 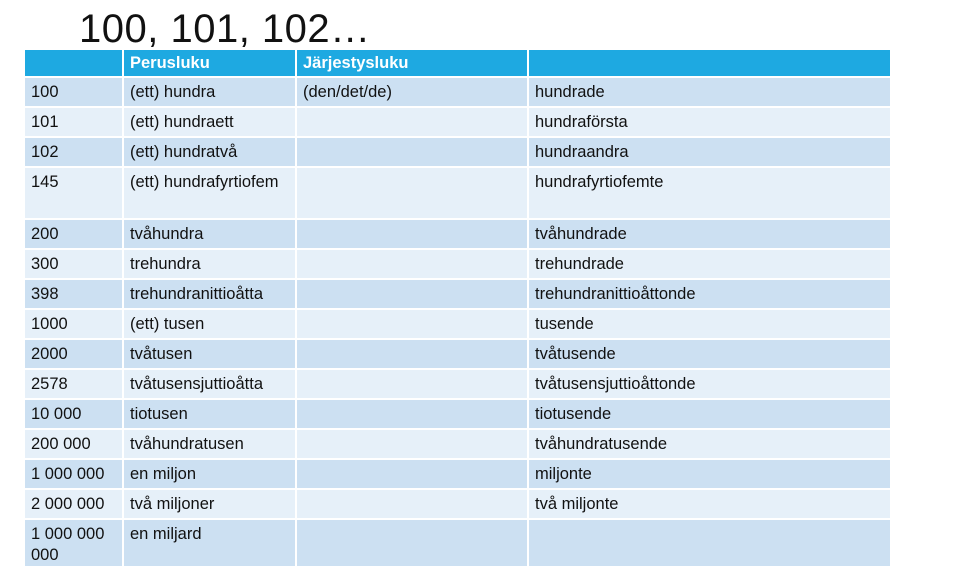 I want to click on cell-number: 200 000, so click(x=73, y=444).